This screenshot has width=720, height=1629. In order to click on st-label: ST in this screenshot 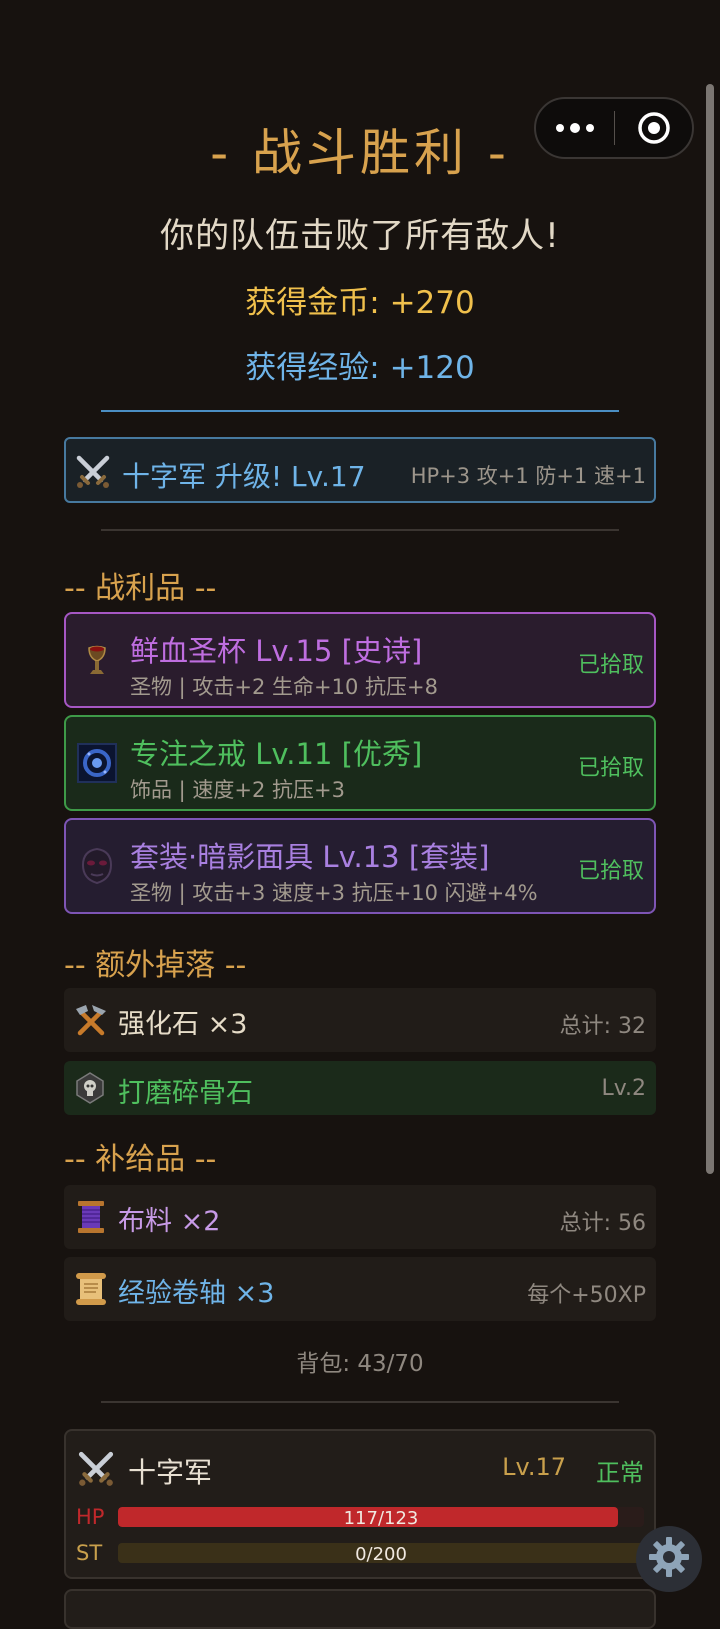, I will do `click(89, 1553)`.